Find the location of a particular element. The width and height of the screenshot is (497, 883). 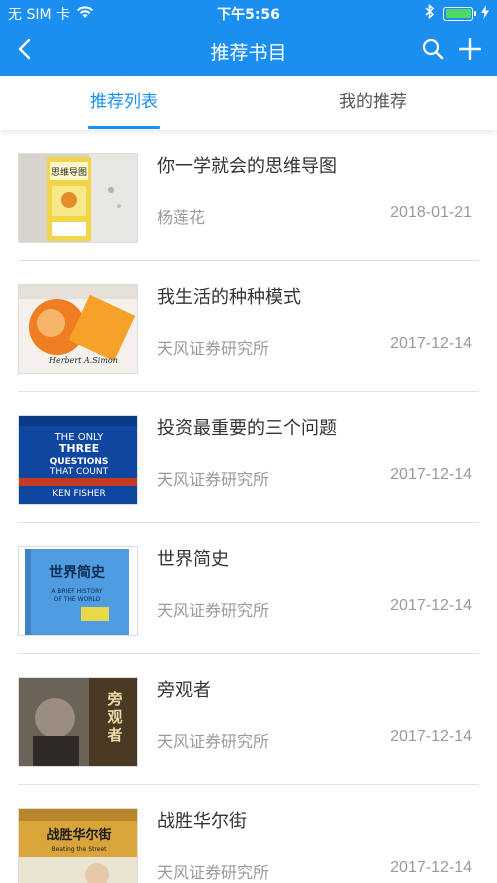

book-title: 我生活的种种模式 is located at coordinates (229, 297).